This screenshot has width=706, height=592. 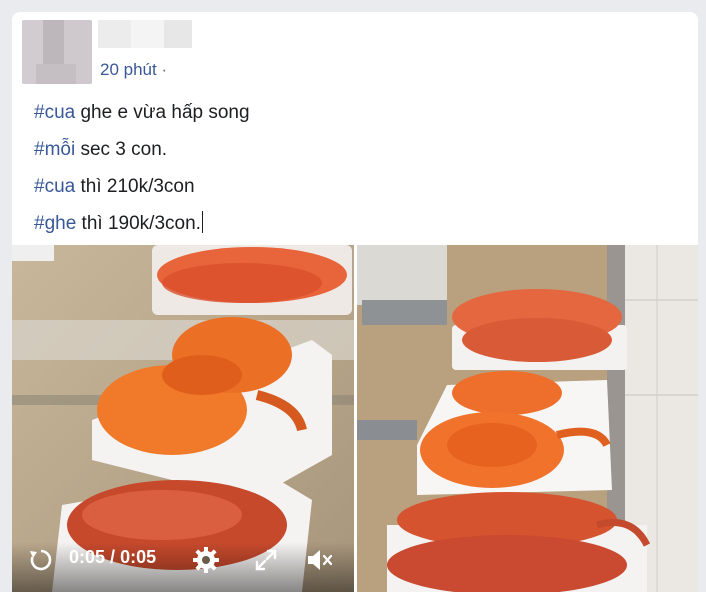 I want to click on video-duration: 0:05, so click(x=138, y=557).